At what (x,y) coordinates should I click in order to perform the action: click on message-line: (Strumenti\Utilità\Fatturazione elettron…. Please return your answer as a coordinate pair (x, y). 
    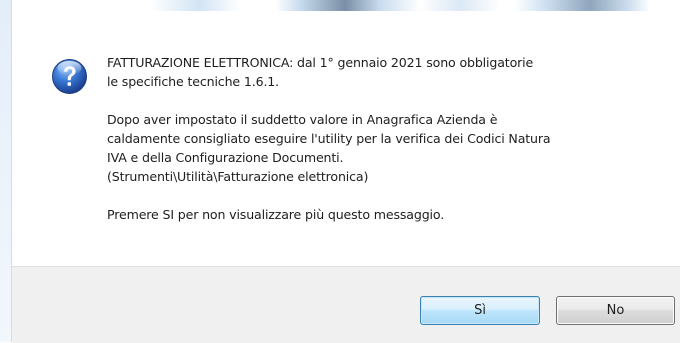
    Looking at the image, I should click on (238, 176).